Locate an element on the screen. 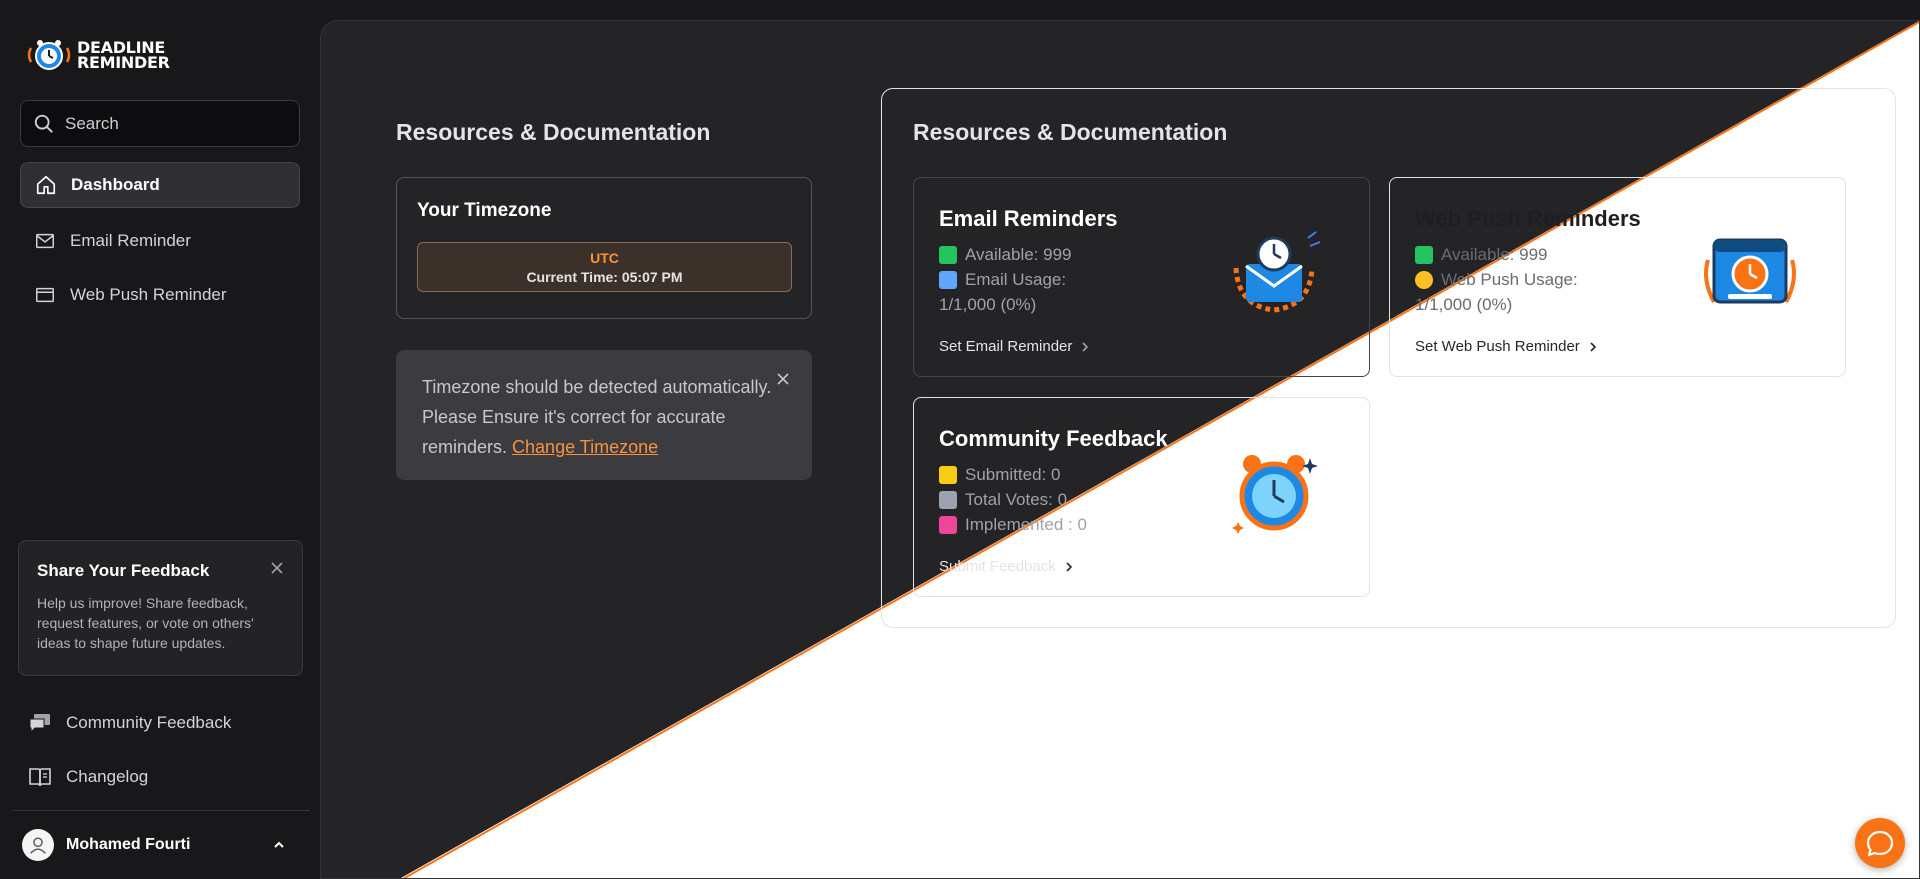 This screenshot has width=1920, height=879. user-name: Mohamed Fourti is located at coordinates (128, 844).